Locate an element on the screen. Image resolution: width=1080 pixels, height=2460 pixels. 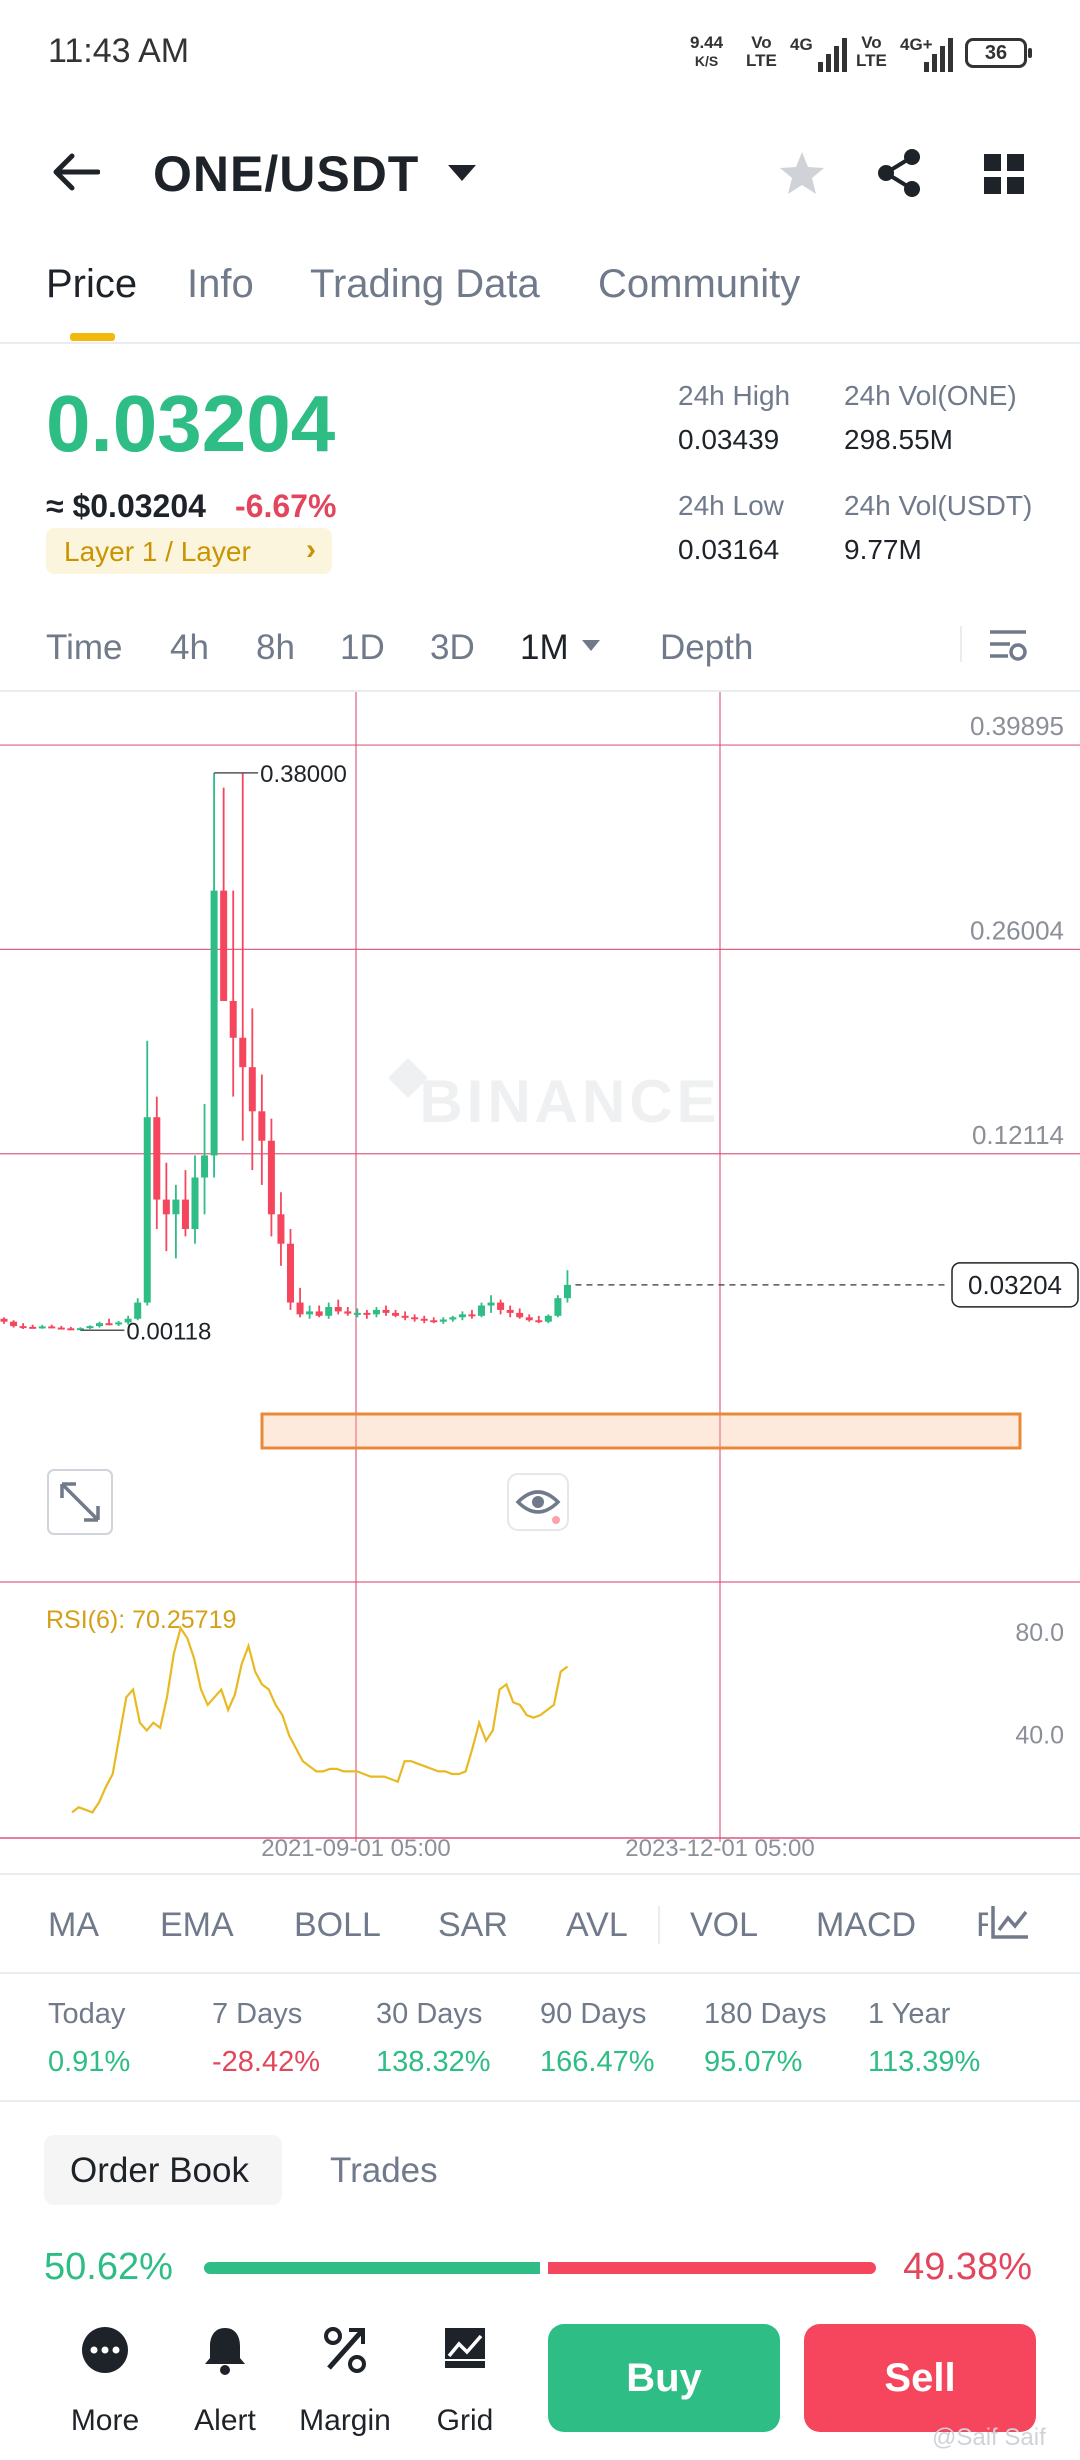
interval-3d: 3D is located at coordinates (452, 648).